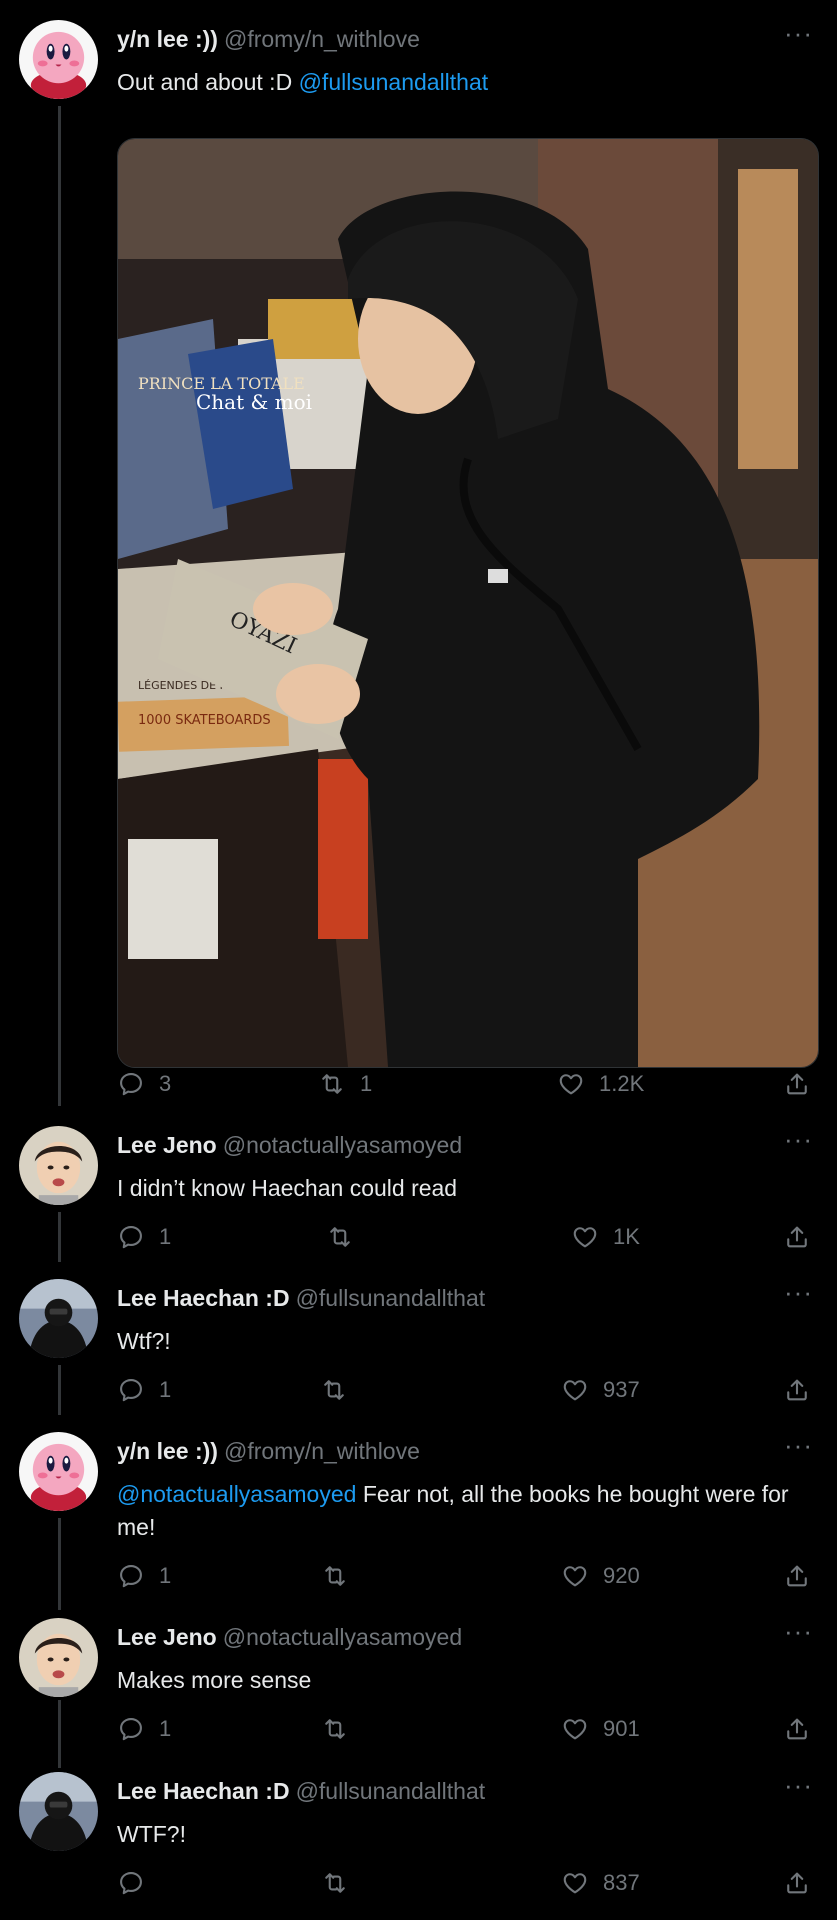  What do you see at coordinates (214, 1680) in the screenshot?
I see `tweet-text: Makes more sense` at bounding box center [214, 1680].